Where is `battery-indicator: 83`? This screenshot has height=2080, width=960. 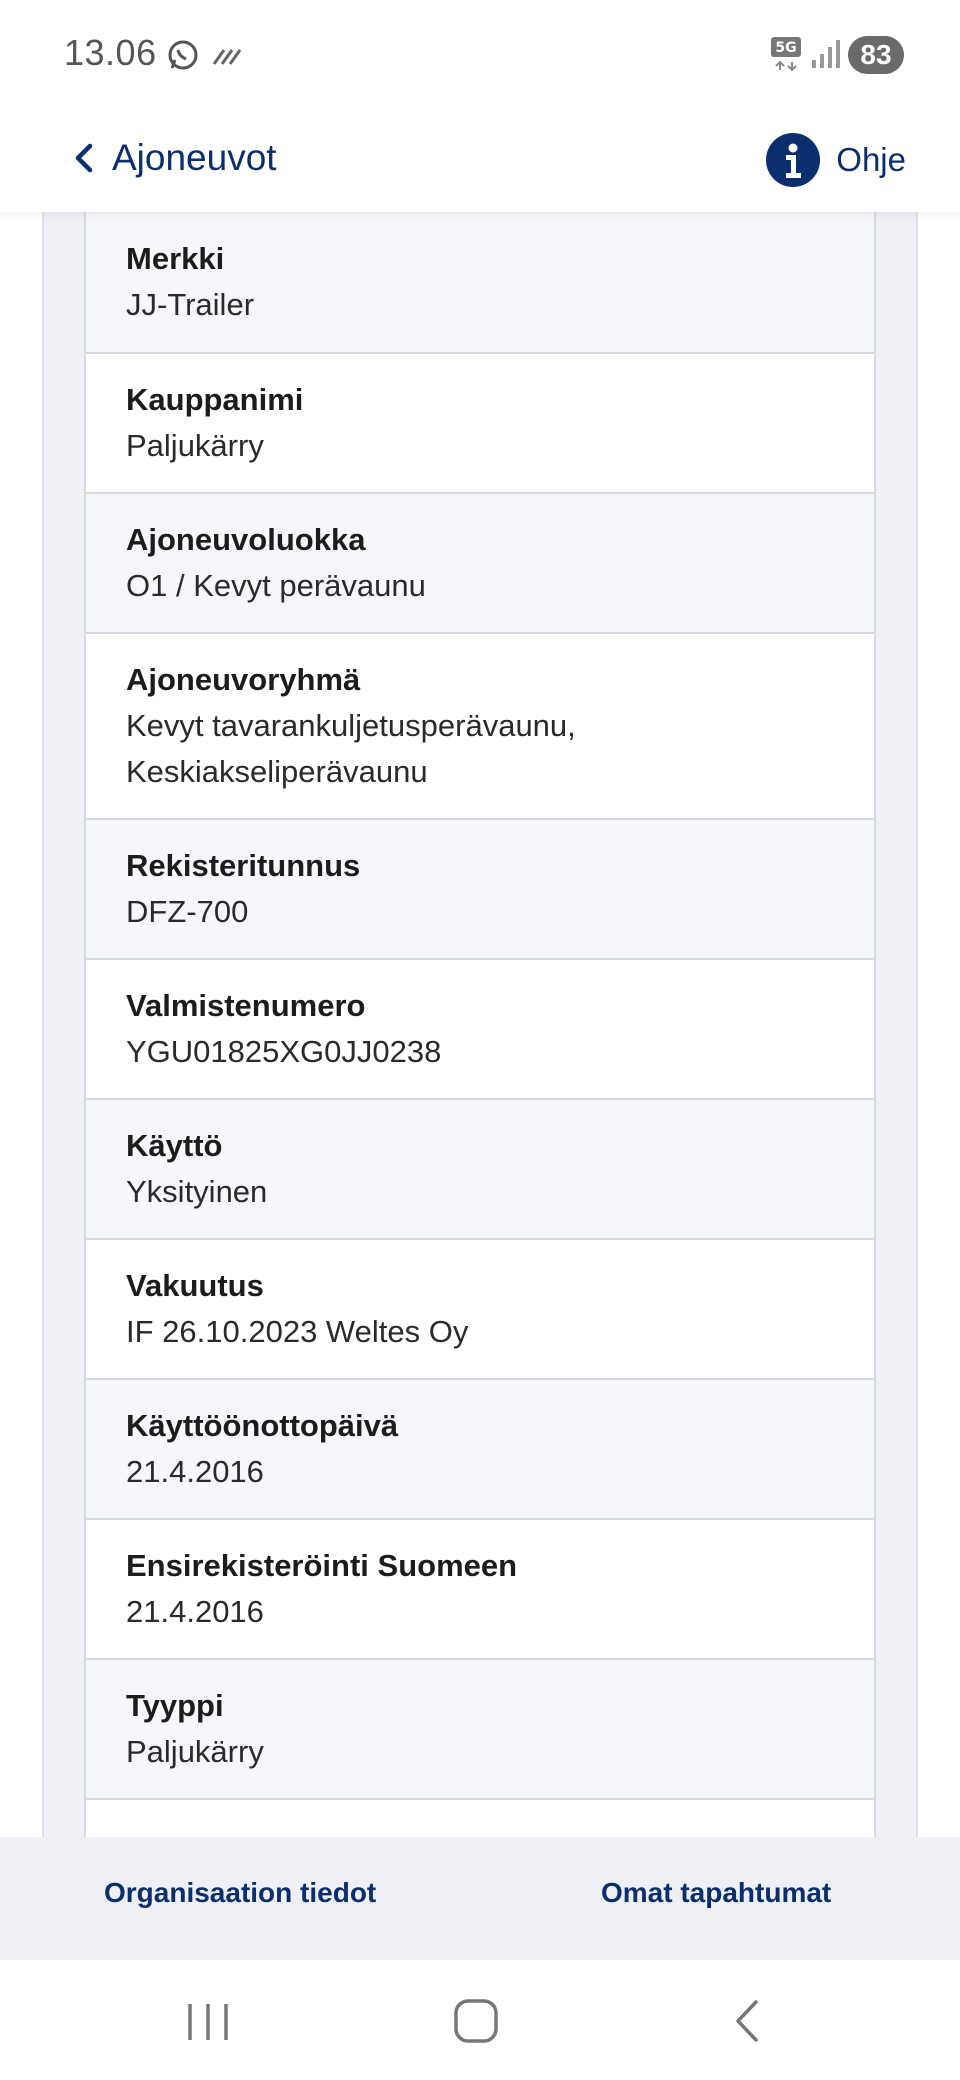 battery-indicator: 83 is located at coordinates (876, 55).